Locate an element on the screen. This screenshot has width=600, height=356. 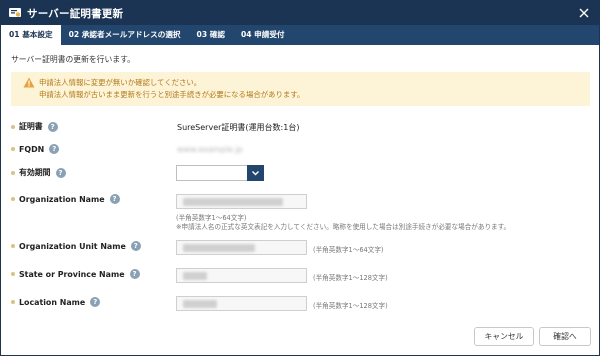
state-label: State or Province Name is located at coordinates (72, 274).